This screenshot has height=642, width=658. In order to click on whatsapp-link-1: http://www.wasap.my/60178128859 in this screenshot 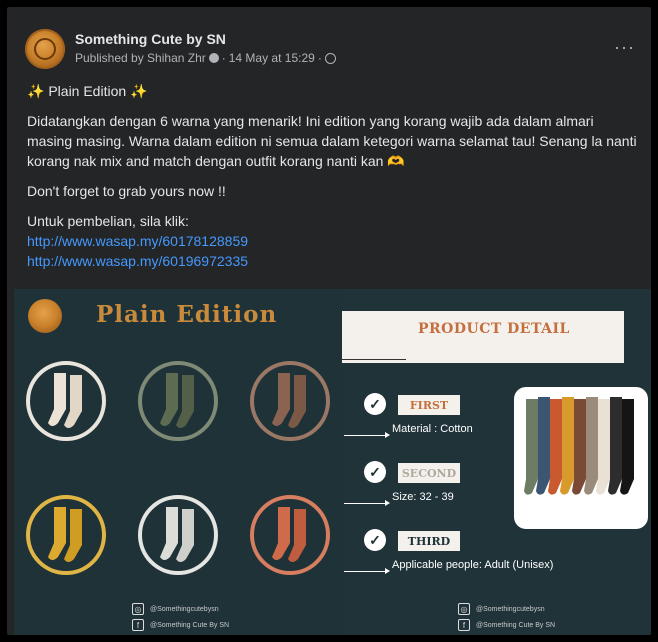, I will do `click(332, 241)`.